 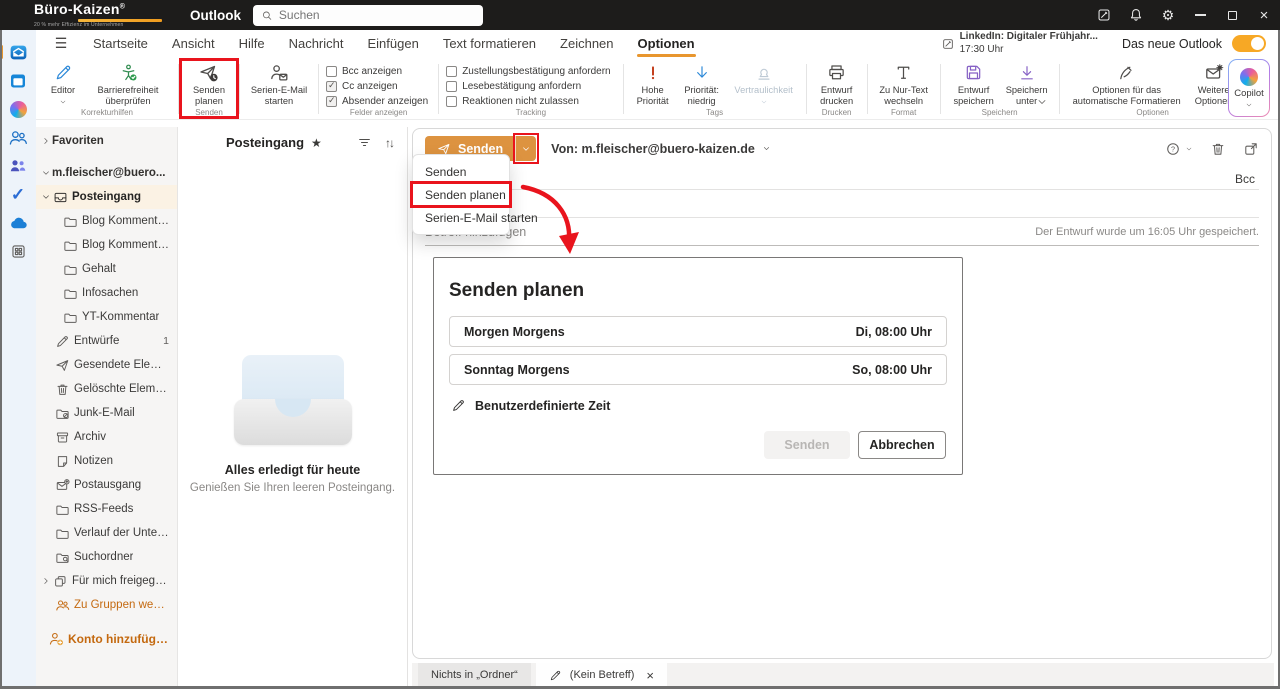 I want to click on folder-suchordner: Suchordner, so click(x=106, y=557).